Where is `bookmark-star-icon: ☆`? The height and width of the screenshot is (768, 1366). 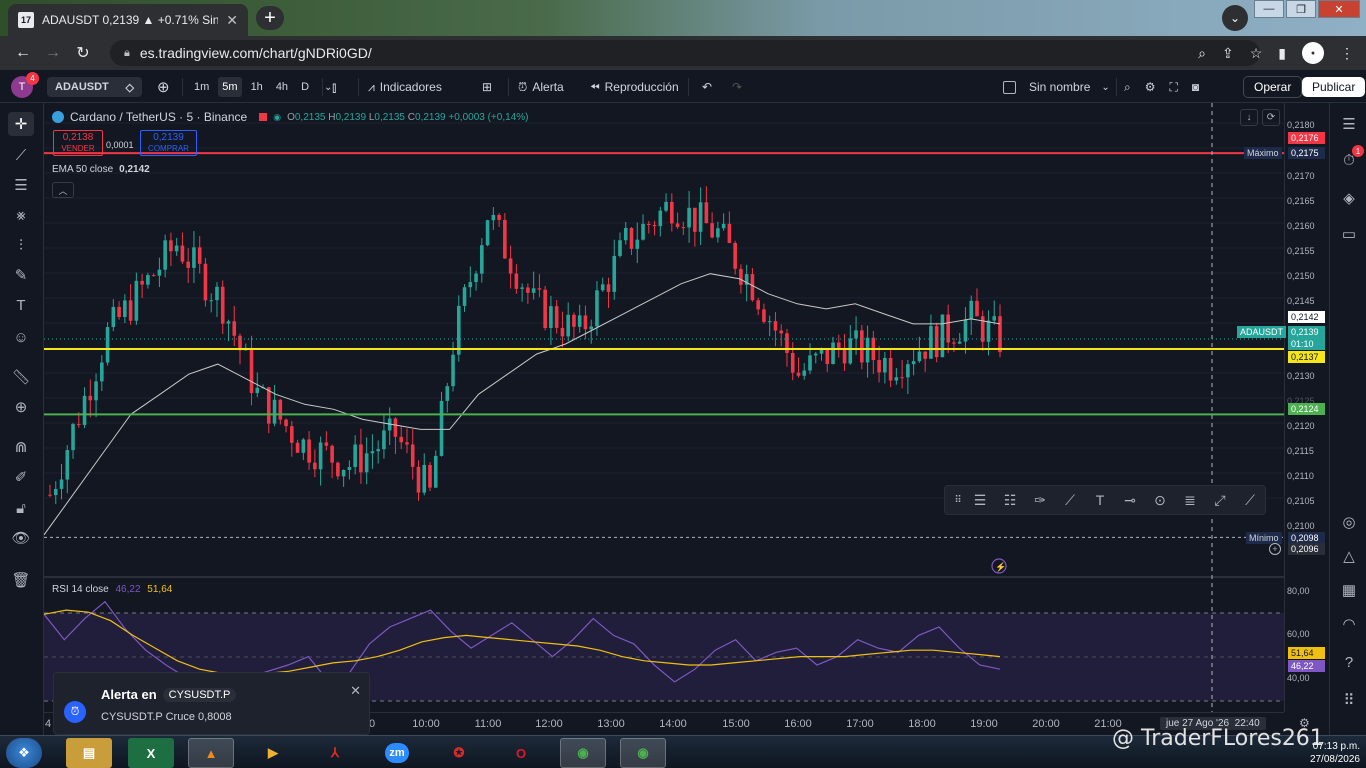 bookmark-star-icon: ☆ is located at coordinates (1256, 53).